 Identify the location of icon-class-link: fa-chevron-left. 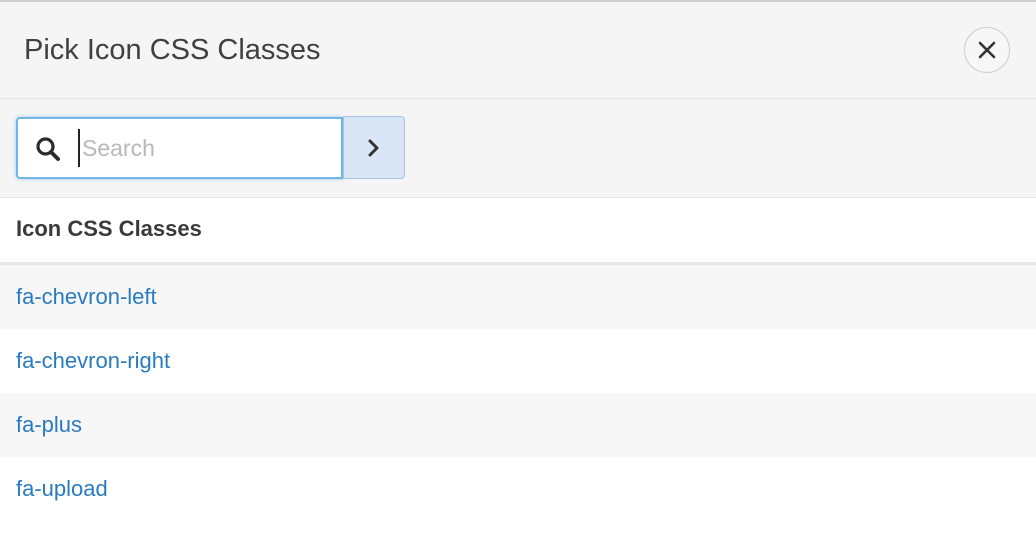
(86, 297).